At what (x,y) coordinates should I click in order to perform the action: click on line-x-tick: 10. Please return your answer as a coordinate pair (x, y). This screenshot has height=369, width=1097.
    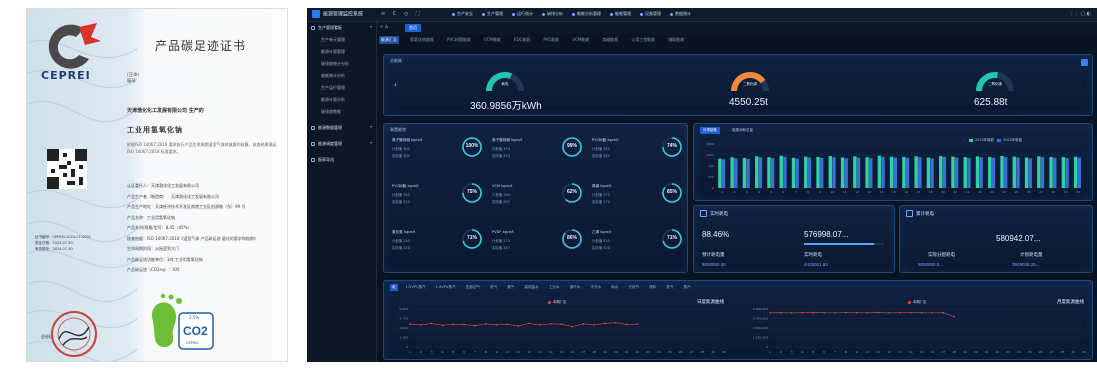
    Looking at the image, I should click on (868, 352).